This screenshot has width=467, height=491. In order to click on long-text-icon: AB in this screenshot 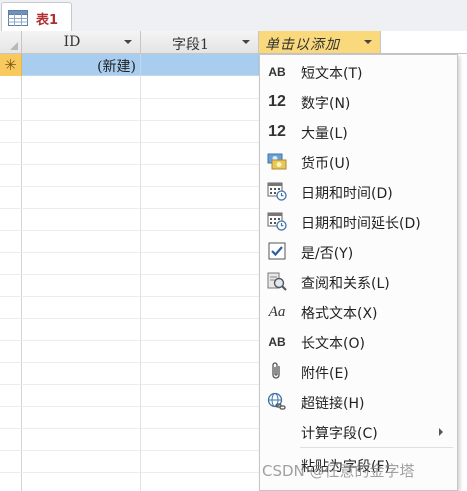, I will do `click(277, 342)`.